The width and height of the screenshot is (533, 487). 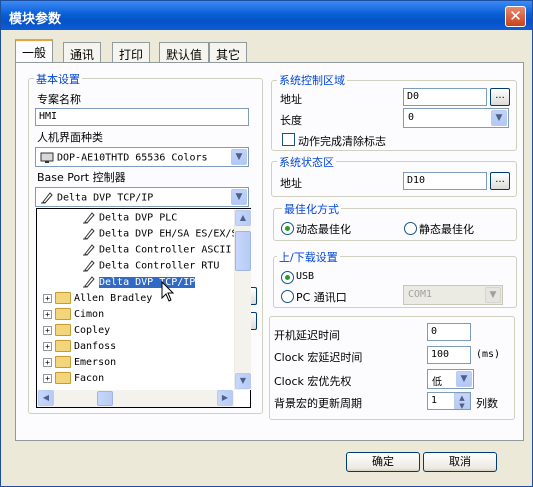 I want to click on close-button: ✕, so click(x=515, y=16).